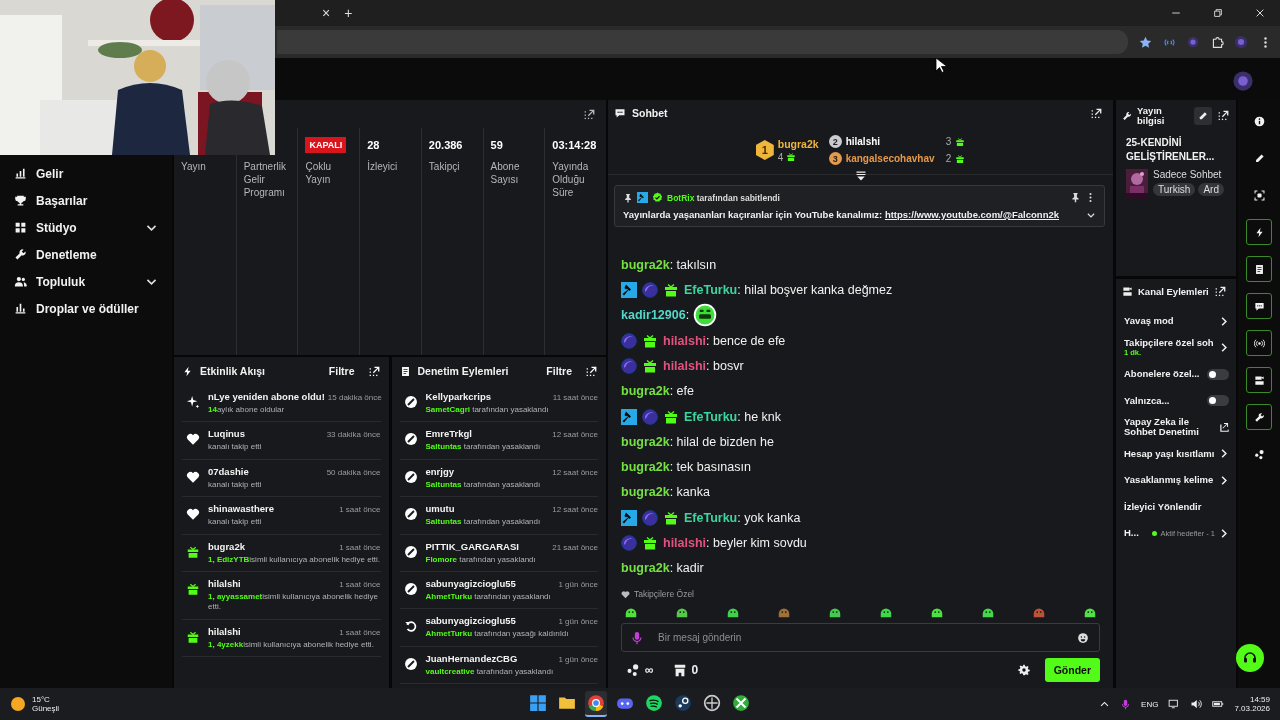  Describe the element at coordinates (458, 396) in the screenshot. I see `moderated-user: Kellyparkcrips` at that location.